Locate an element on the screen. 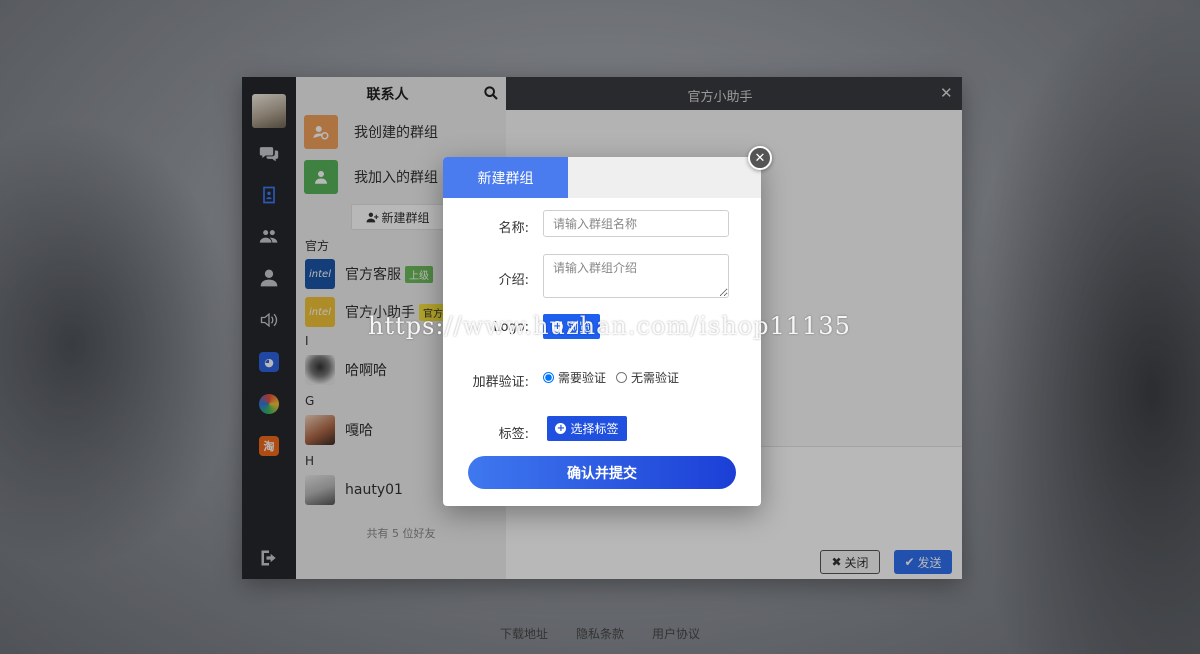 Image resolution: width=1200 pixels, height=654 pixels. footer-links: 下载地址 隐私条款 用户协议 is located at coordinates (600, 633).